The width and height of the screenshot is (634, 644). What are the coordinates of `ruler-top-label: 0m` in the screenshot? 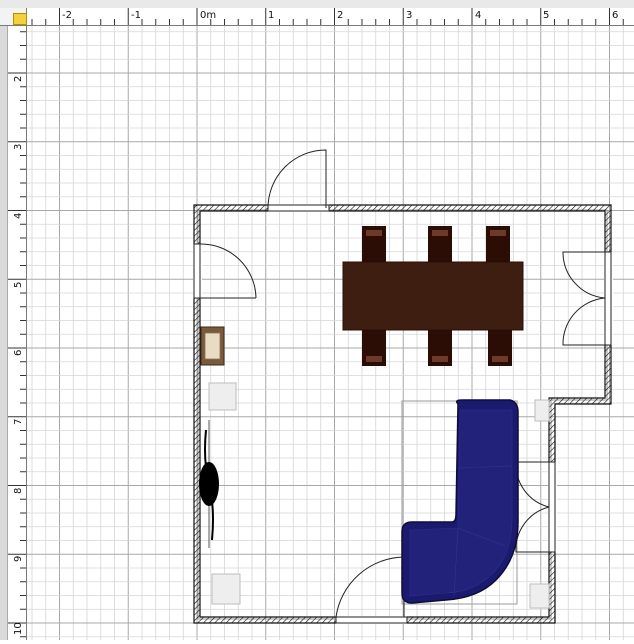 It's located at (208, 15).